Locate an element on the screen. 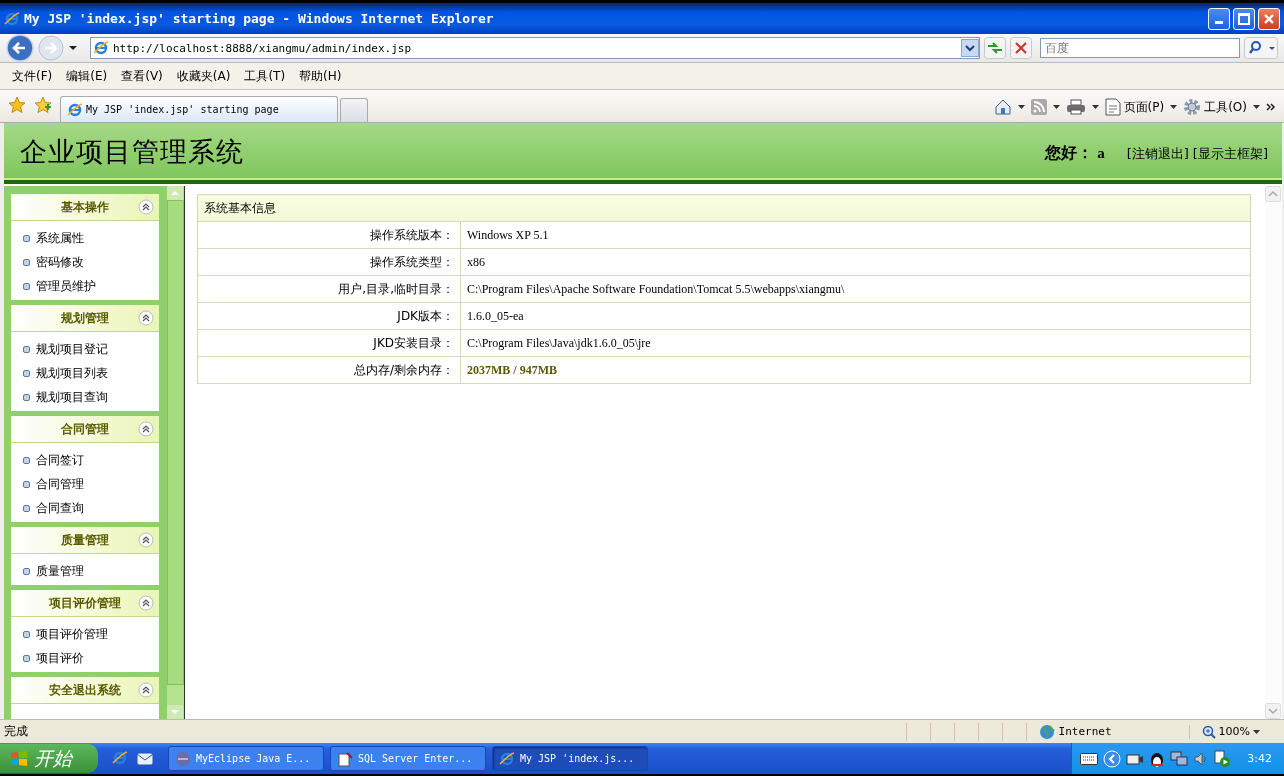  menu-group-header: 合同管理 is located at coordinates (85, 429).